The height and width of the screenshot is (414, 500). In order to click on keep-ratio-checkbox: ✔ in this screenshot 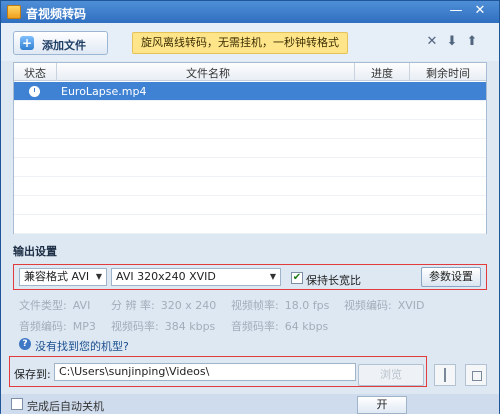, I will do `click(297, 278)`.